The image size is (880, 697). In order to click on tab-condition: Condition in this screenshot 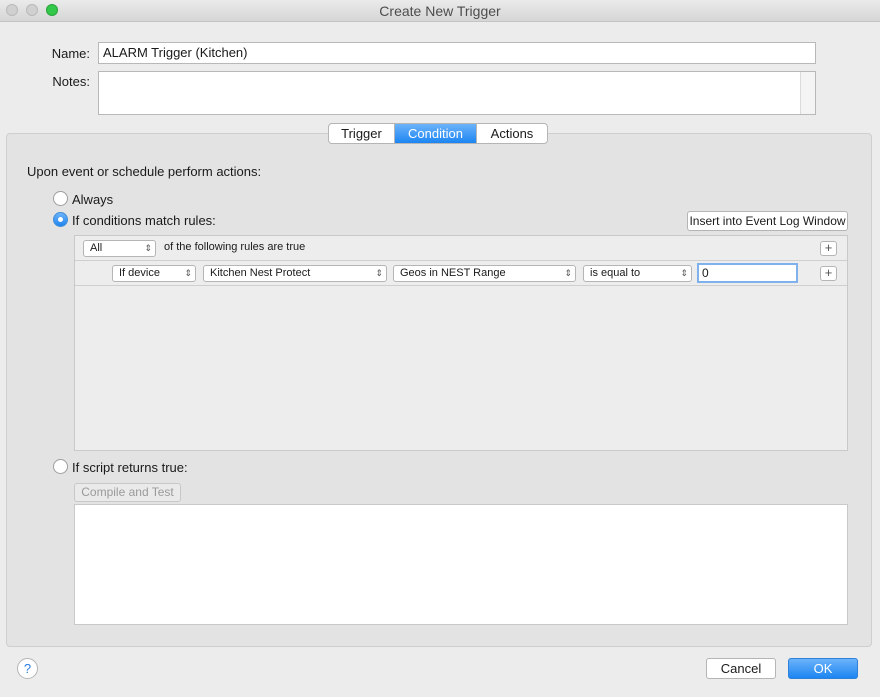, I will do `click(436, 133)`.